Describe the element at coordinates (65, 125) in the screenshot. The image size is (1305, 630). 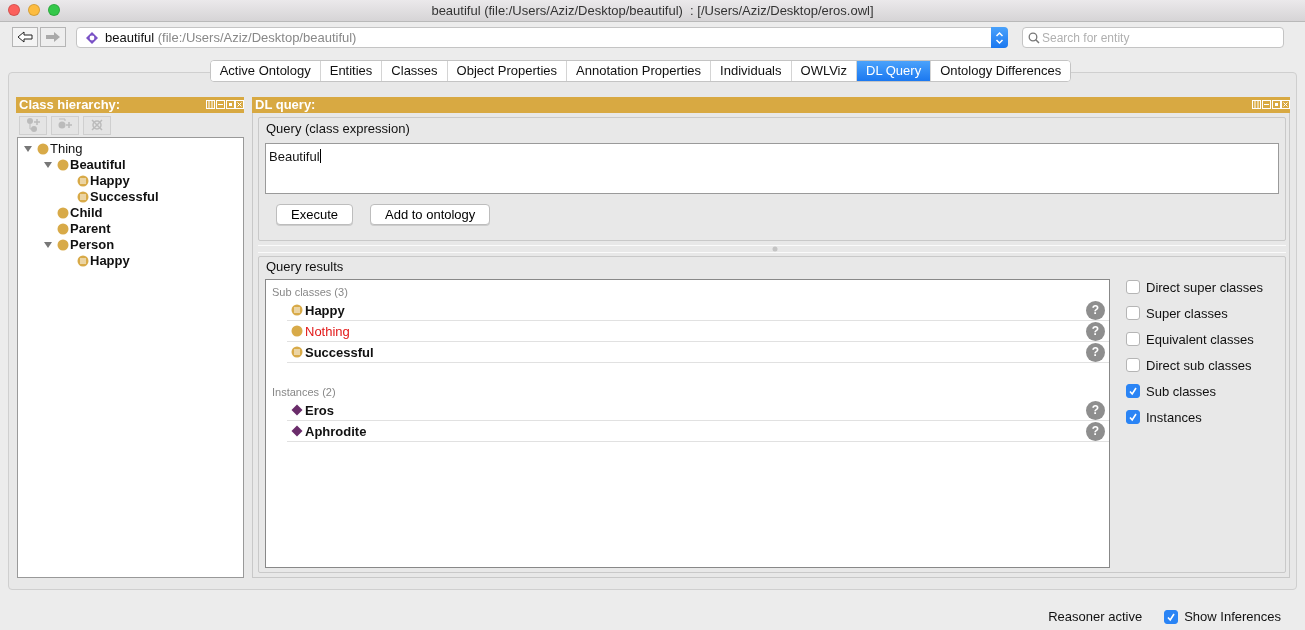
I see `add-sibling-button` at that location.